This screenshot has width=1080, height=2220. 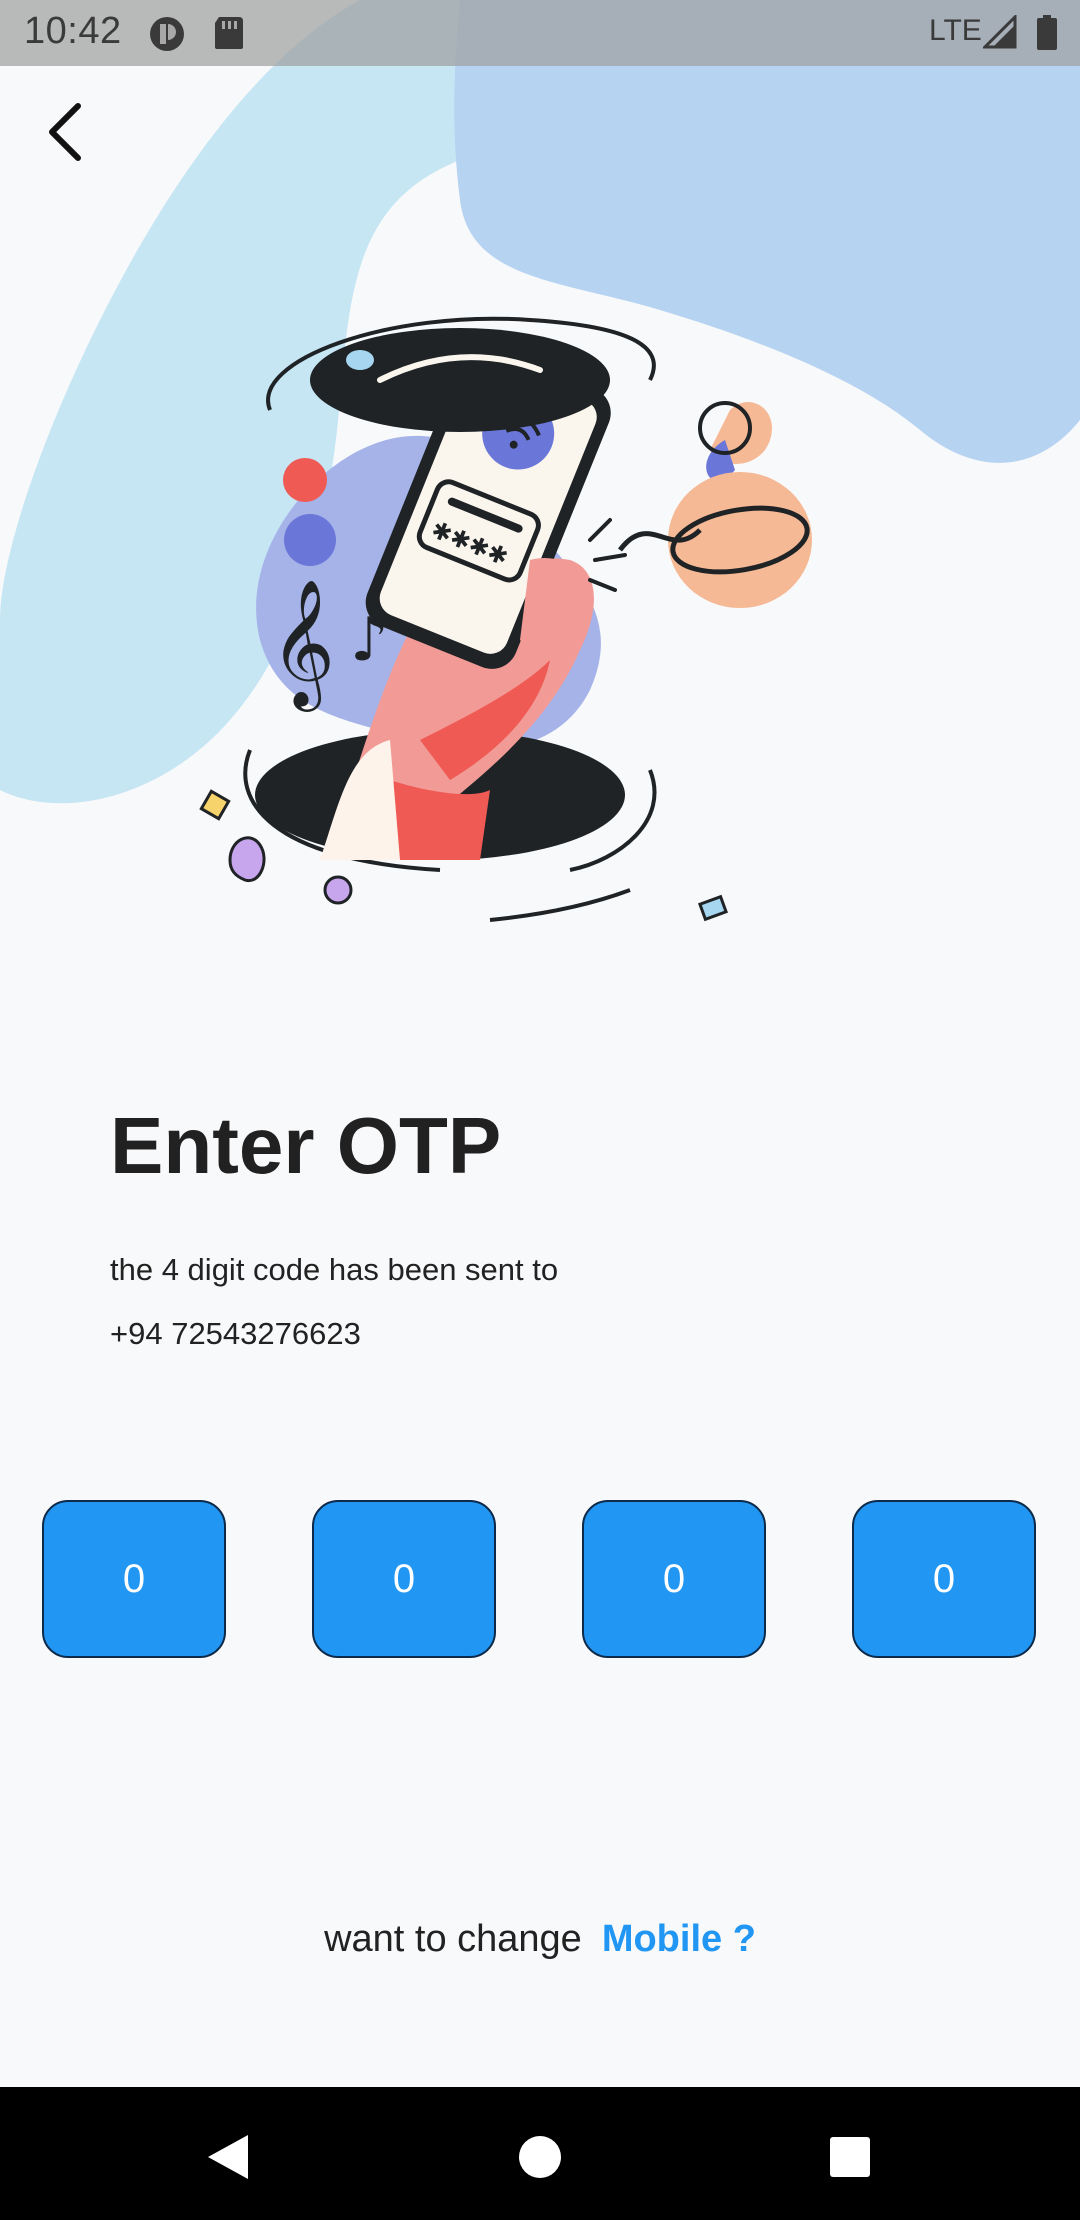 What do you see at coordinates (1047, 32) in the screenshot?
I see `battery-icon` at bounding box center [1047, 32].